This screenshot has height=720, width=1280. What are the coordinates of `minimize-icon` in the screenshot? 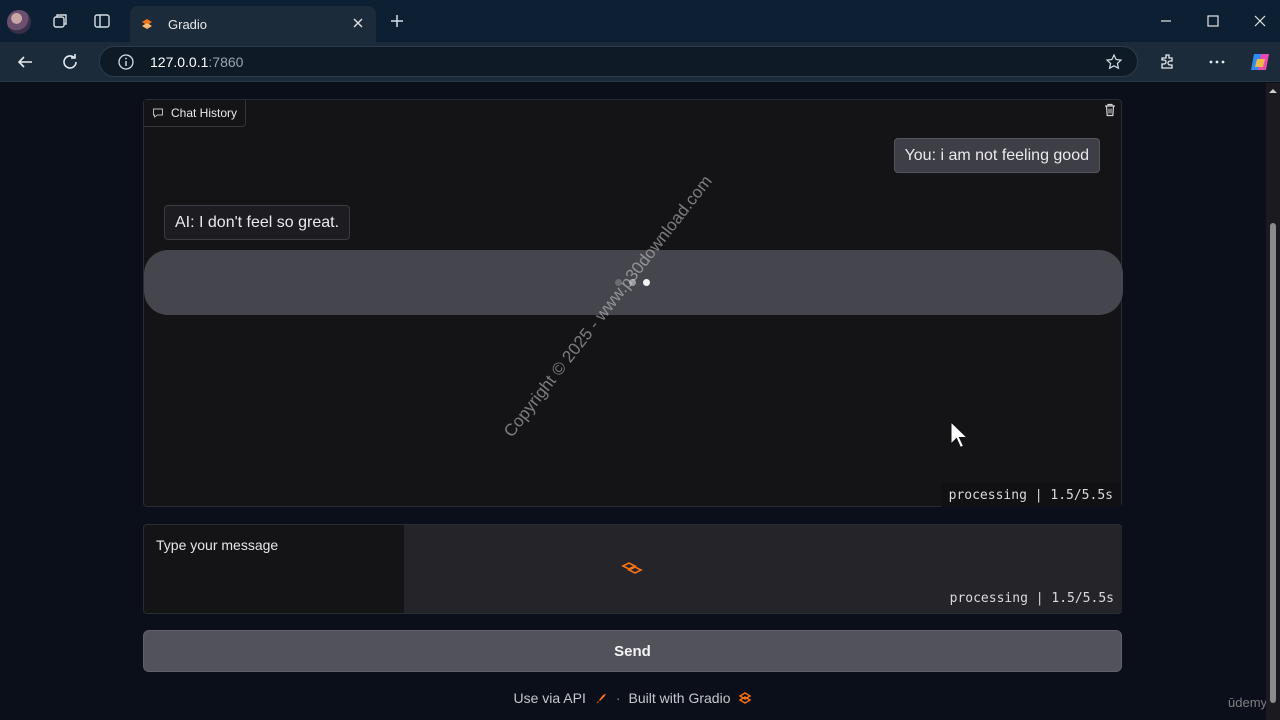 It's located at (1166, 21).